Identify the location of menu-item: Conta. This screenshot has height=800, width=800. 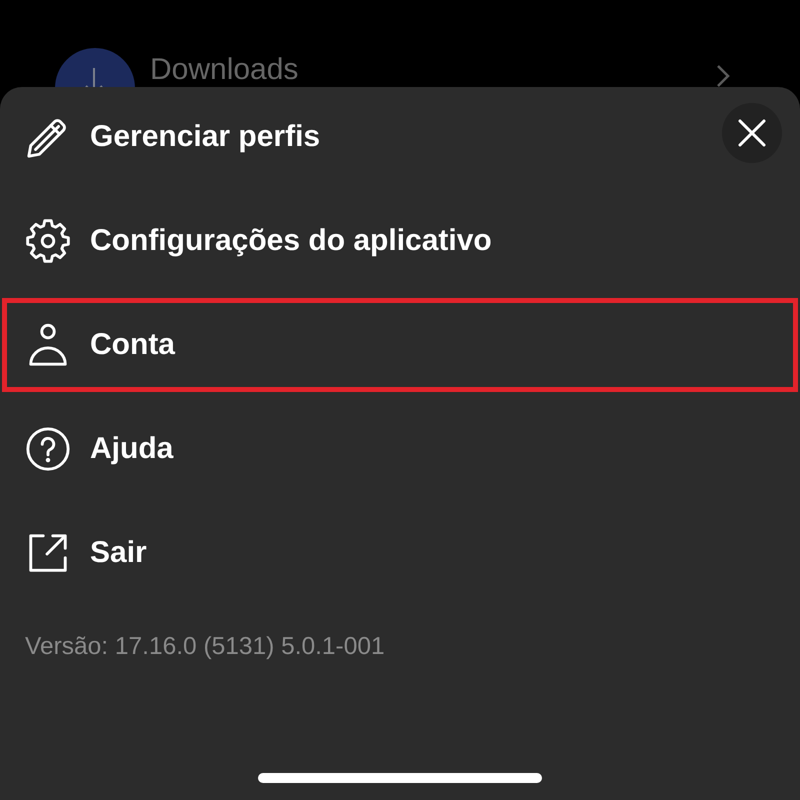
(400, 345).